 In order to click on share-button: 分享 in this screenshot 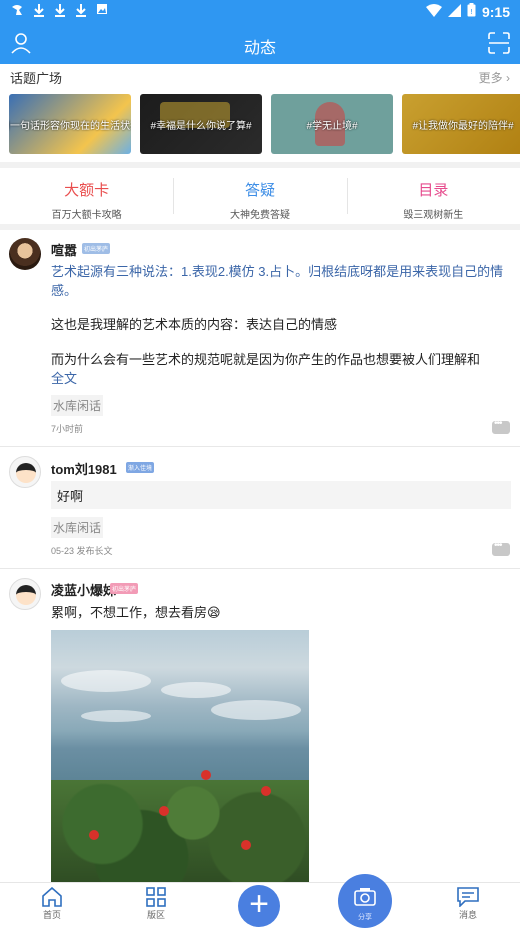, I will do `click(365, 901)`.